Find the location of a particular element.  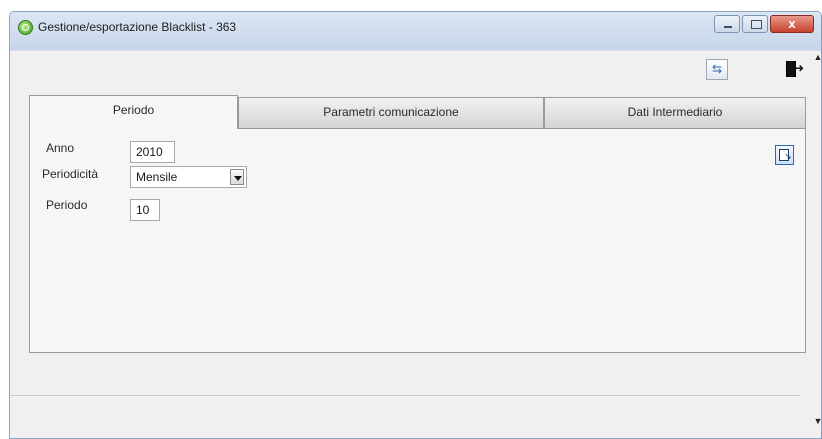

minimize-button is located at coordinates (727, 24).